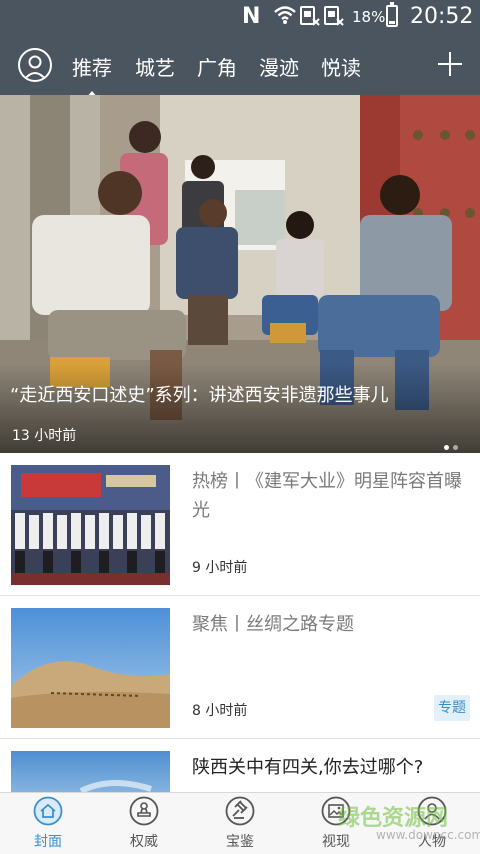 Image resolution: width=480 pixels, height=854 pixels. I want to click on stamp-icon, so click(144, 811).